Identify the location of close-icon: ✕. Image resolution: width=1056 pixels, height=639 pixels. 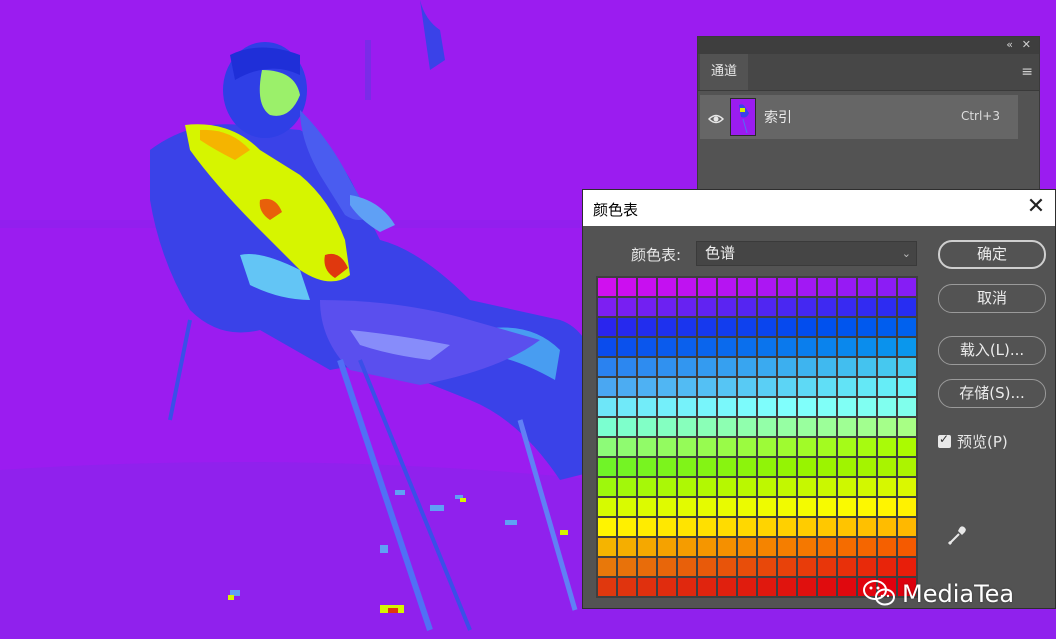
(1036, 207).